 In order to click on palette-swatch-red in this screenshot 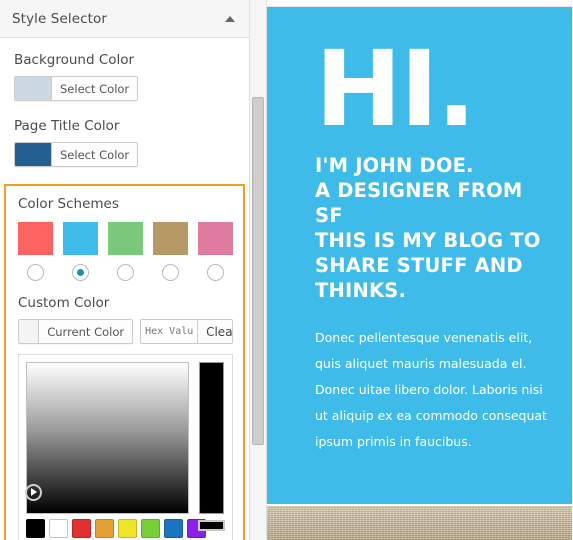, I will do `click(81, 528)`.